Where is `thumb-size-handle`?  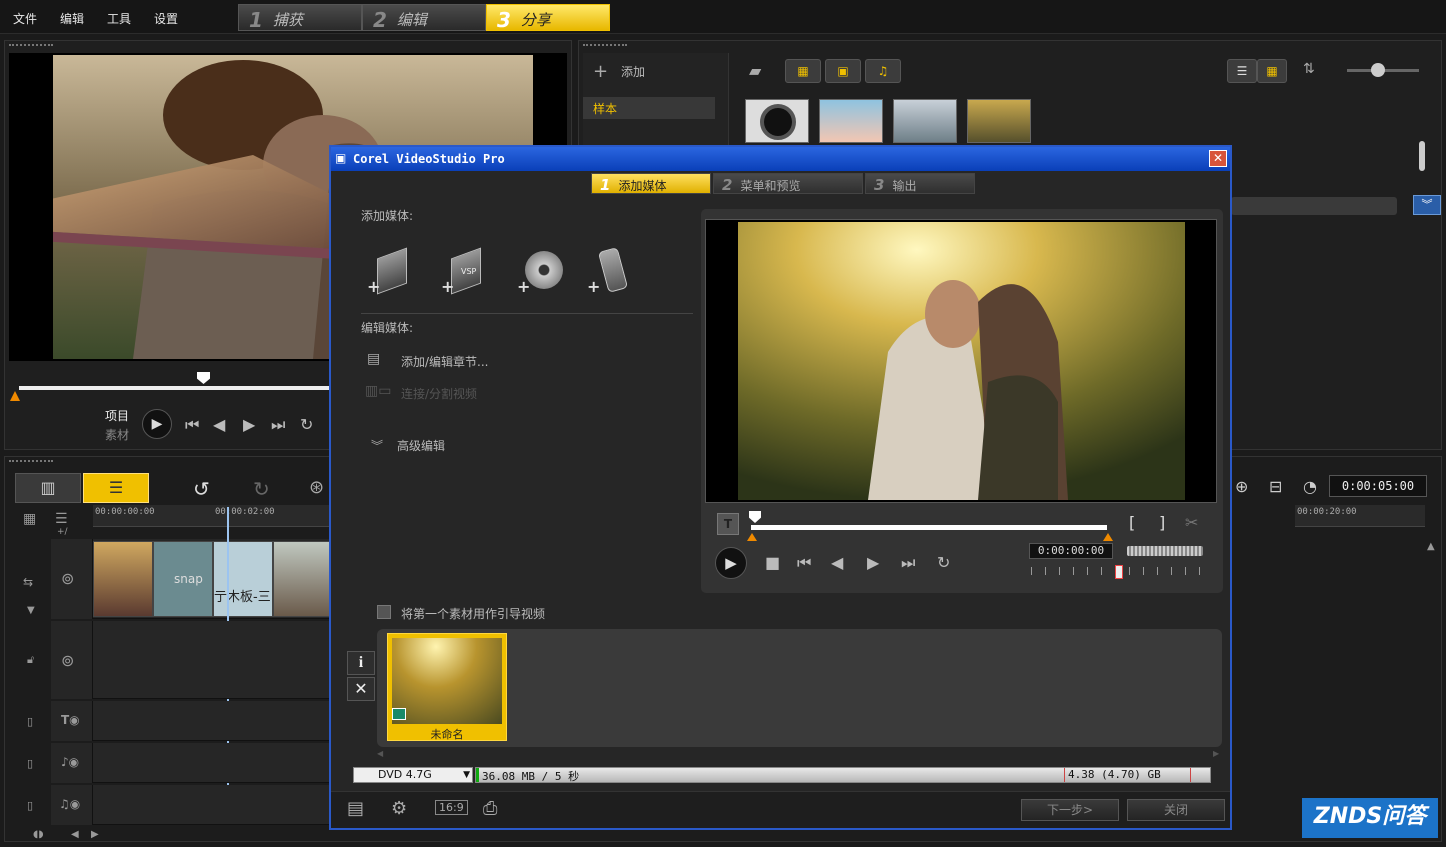 thumb-size-handle is located at coordinates (1378, 70).